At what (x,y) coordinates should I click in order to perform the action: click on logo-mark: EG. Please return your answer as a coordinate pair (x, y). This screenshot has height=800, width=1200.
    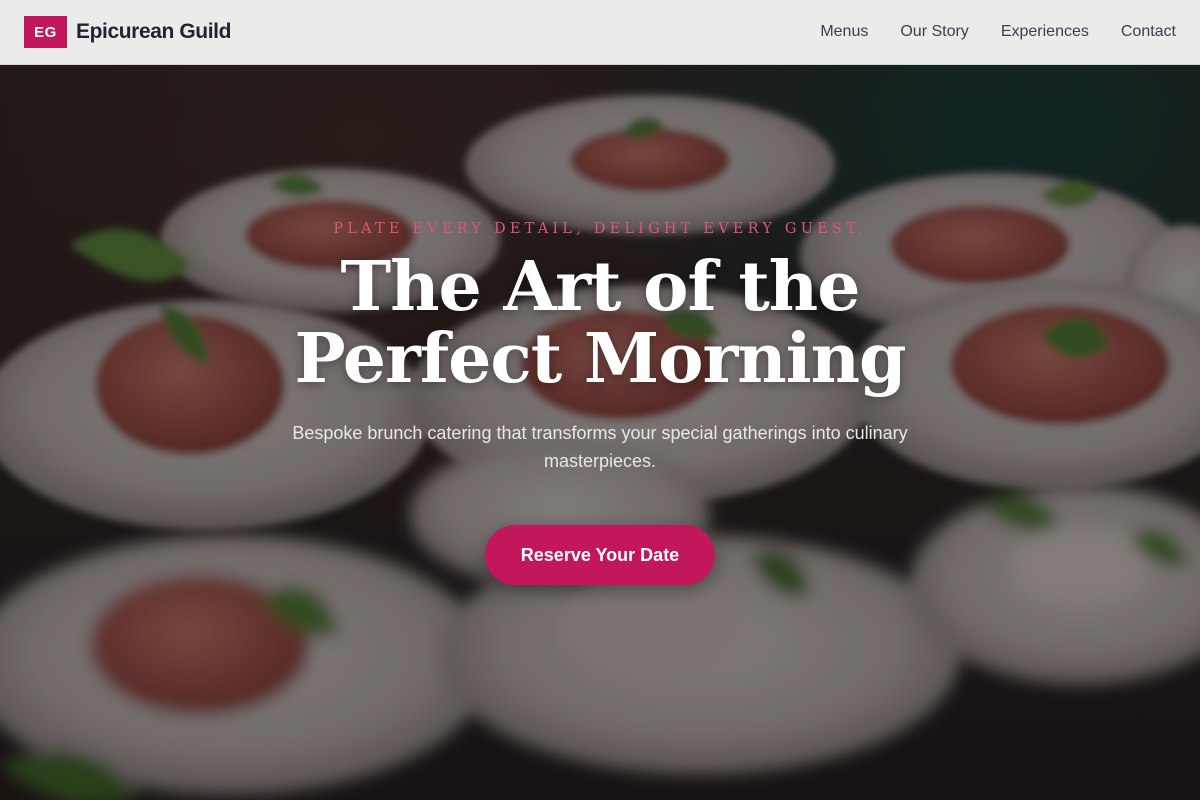
    Looking at the image, I should click on (45, 32).